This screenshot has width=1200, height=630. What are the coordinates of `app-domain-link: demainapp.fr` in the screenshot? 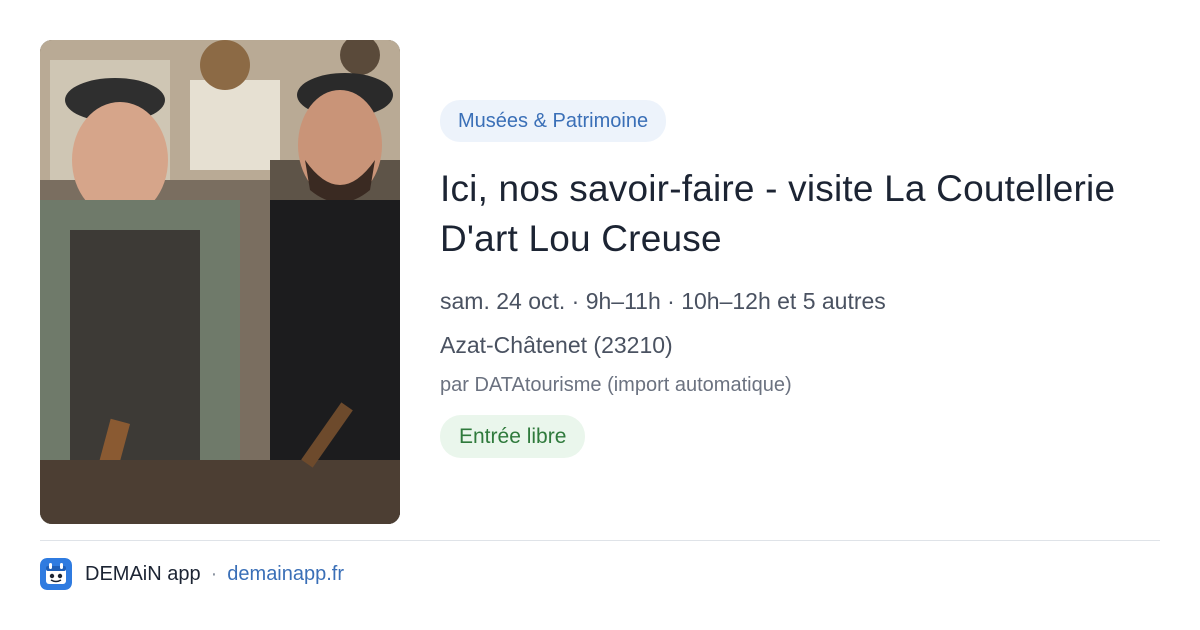 It's located at (285, 574).